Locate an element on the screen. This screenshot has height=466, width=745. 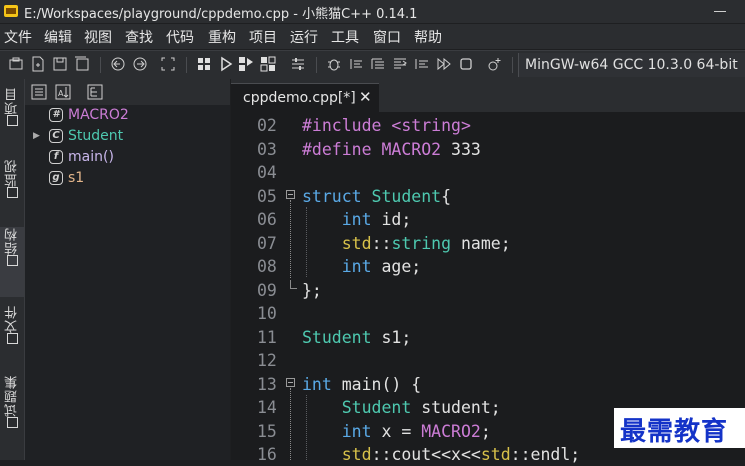
structure-toolbar: A is located at coordinates (127, 92).